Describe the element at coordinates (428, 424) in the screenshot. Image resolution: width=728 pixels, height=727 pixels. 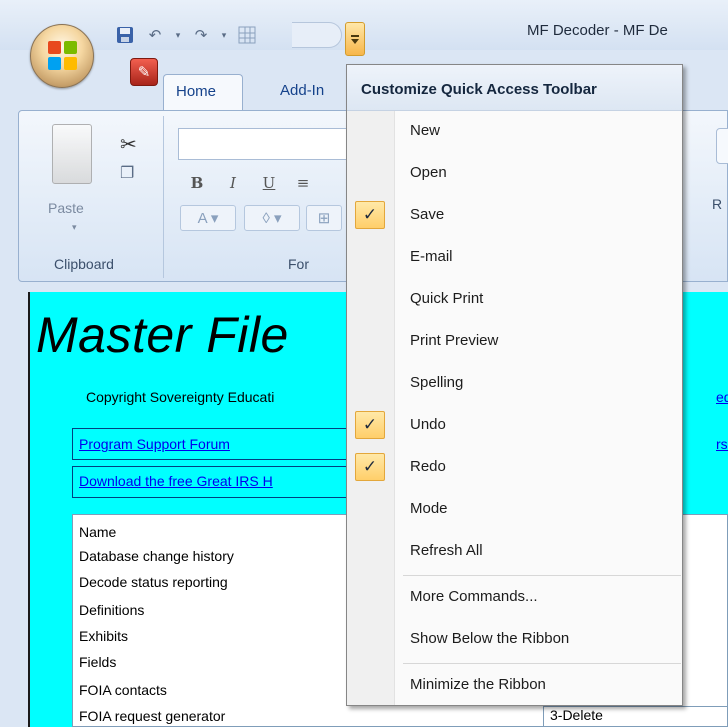
I see `menu-item-label: Undo` at that location.